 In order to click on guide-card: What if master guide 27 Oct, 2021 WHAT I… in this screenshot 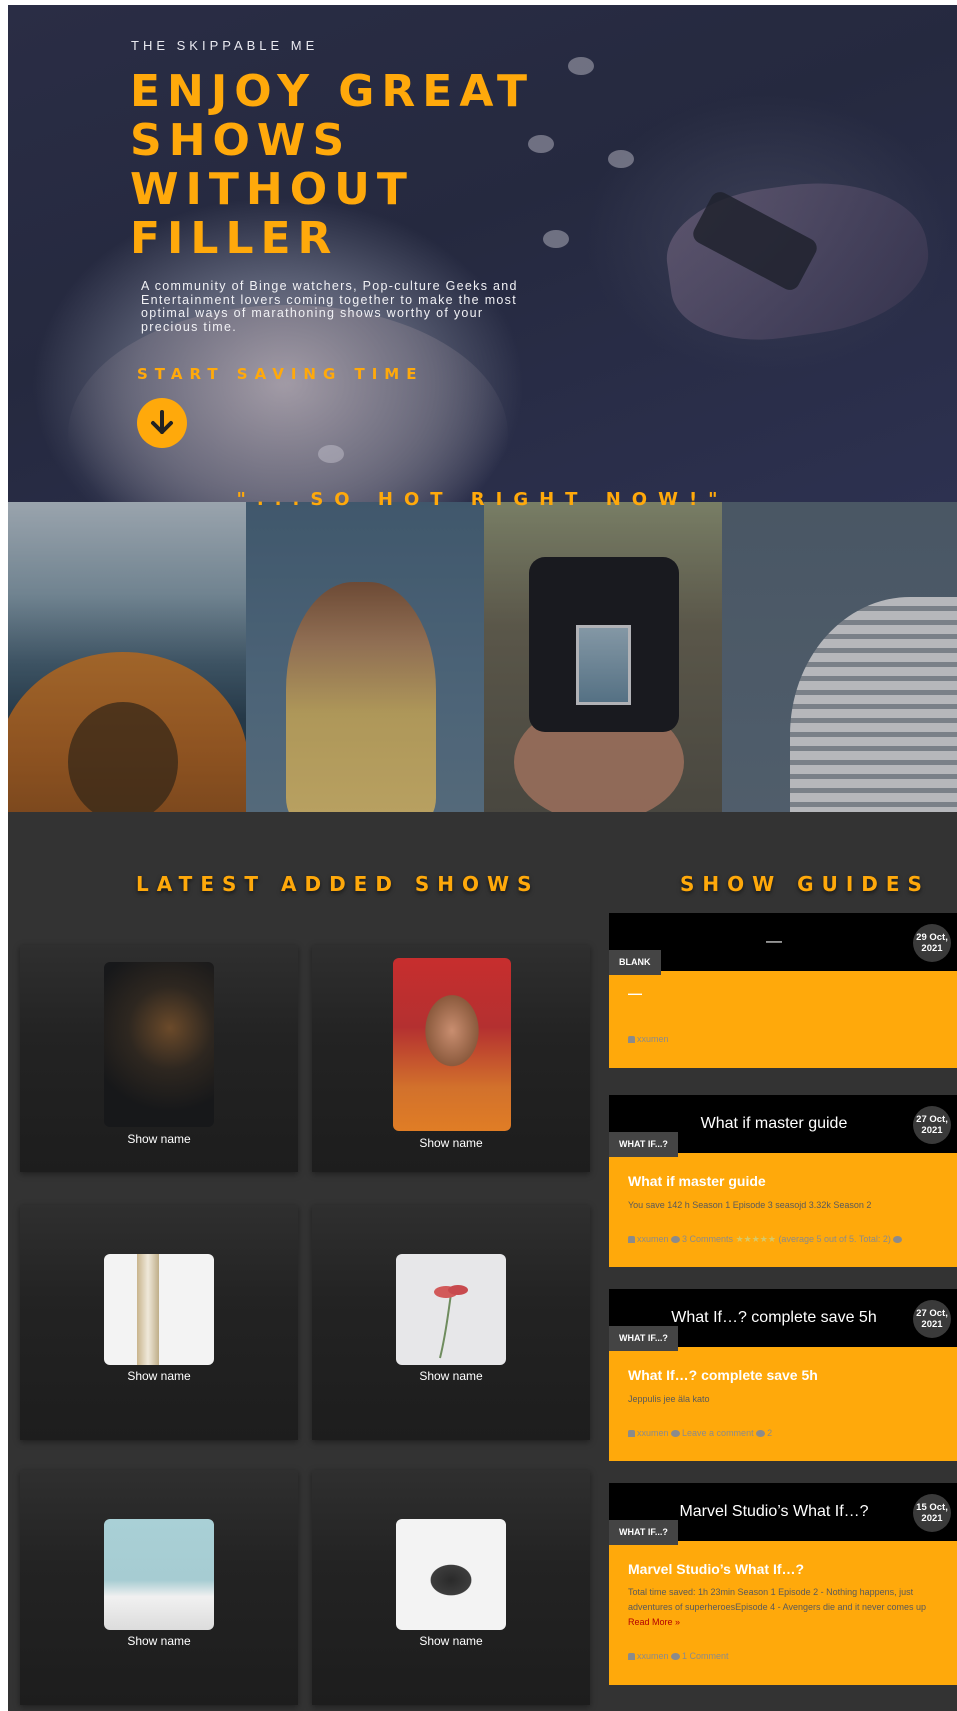, I will do `click(783, 1181)`.